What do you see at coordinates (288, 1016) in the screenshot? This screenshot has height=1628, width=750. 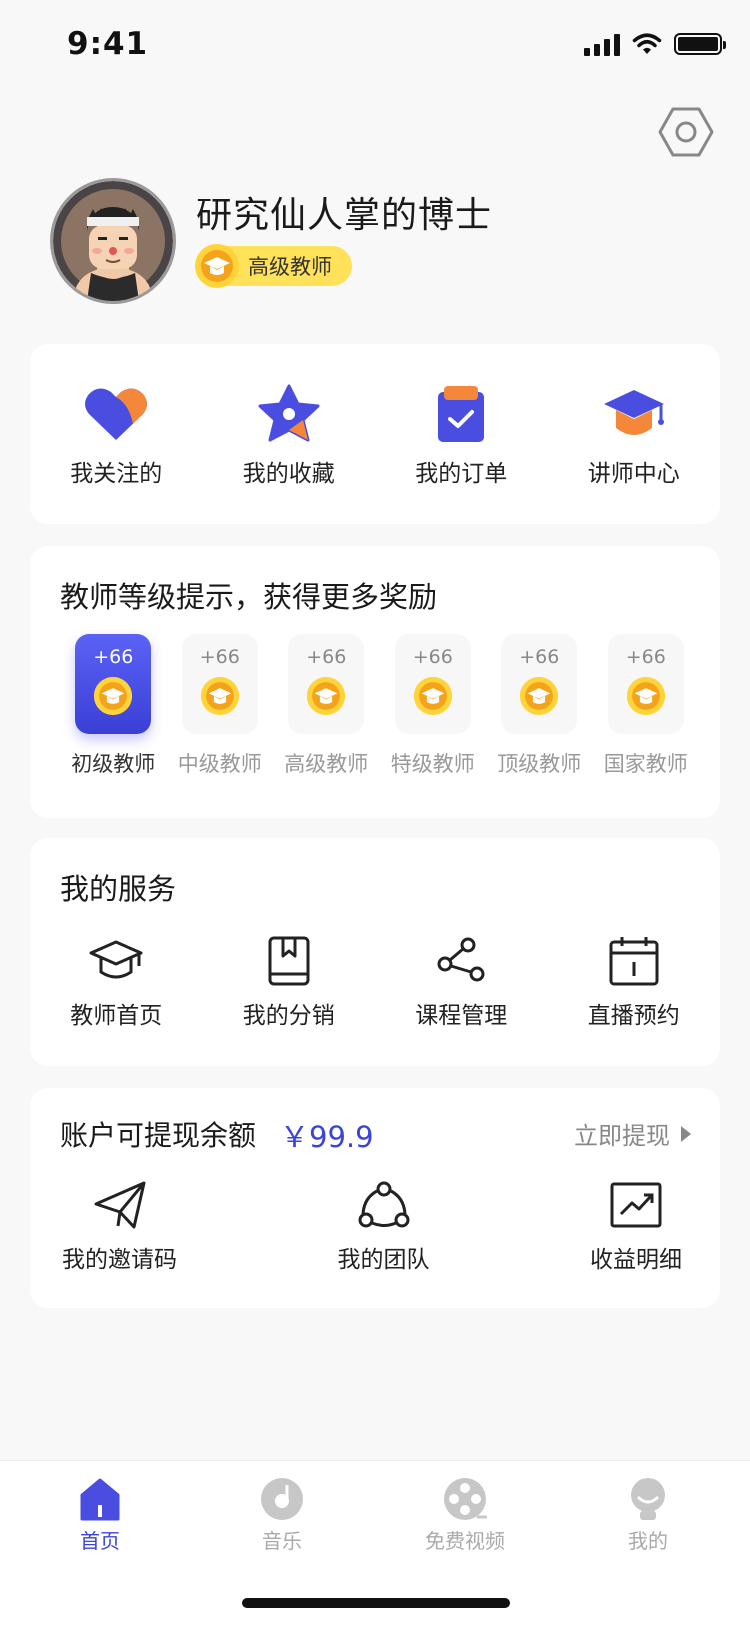 I see `service-label: 我的分销` at bounding box center [288, 1016].